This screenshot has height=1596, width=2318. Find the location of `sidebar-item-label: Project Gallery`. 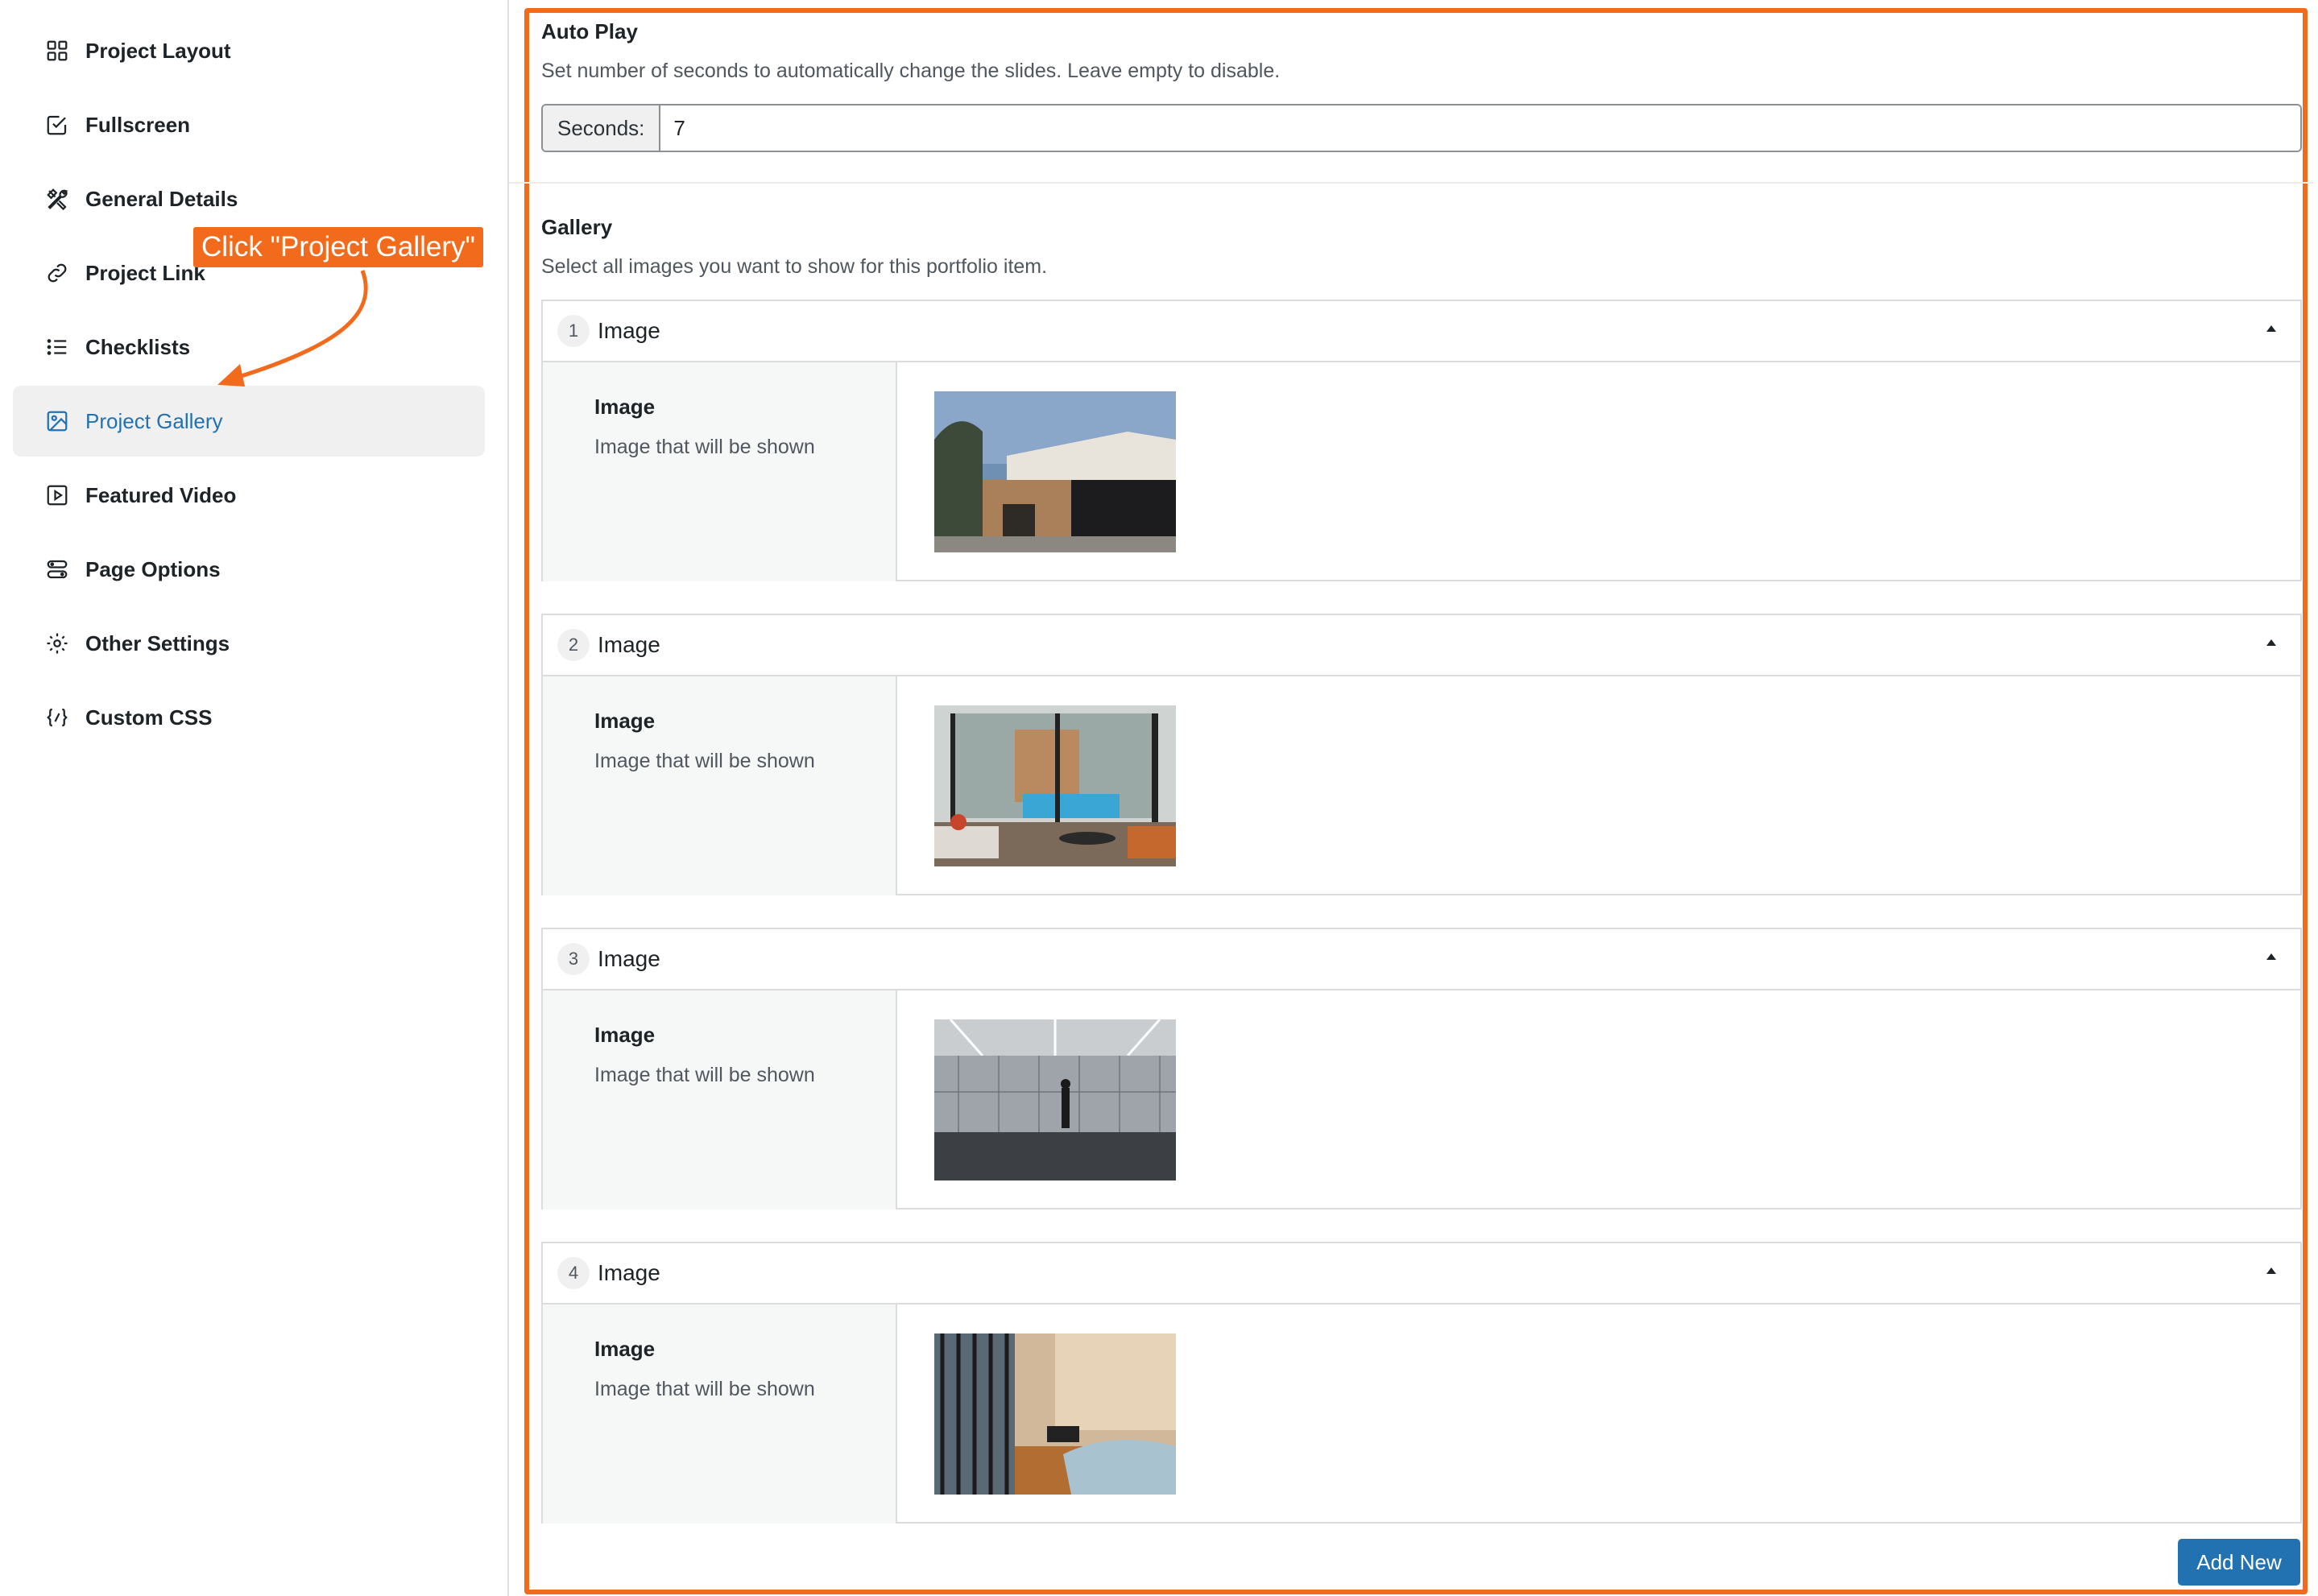

sidebar-item-label: Project Gallery is located at coordinates (154, 420).